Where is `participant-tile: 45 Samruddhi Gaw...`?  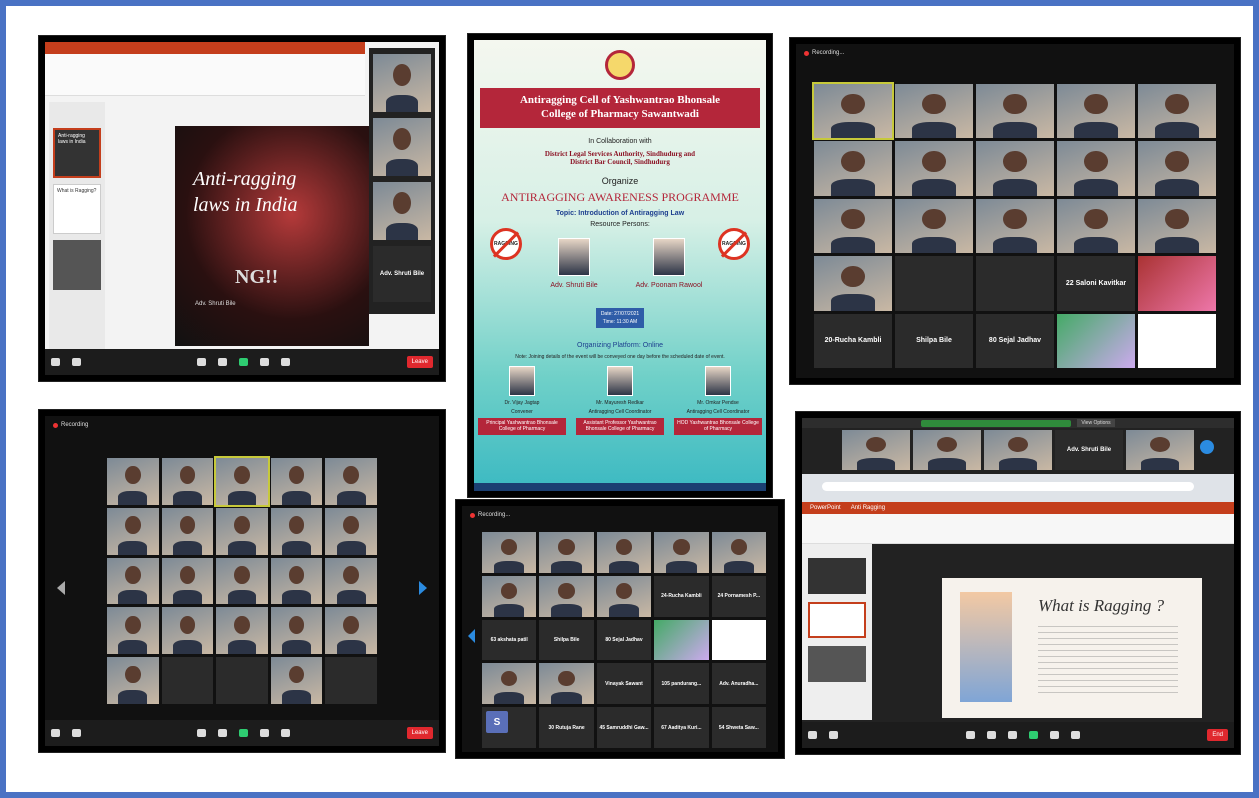
participant-tile: 45 Samruddhi Gaw... is located at coordinates (624, 727).